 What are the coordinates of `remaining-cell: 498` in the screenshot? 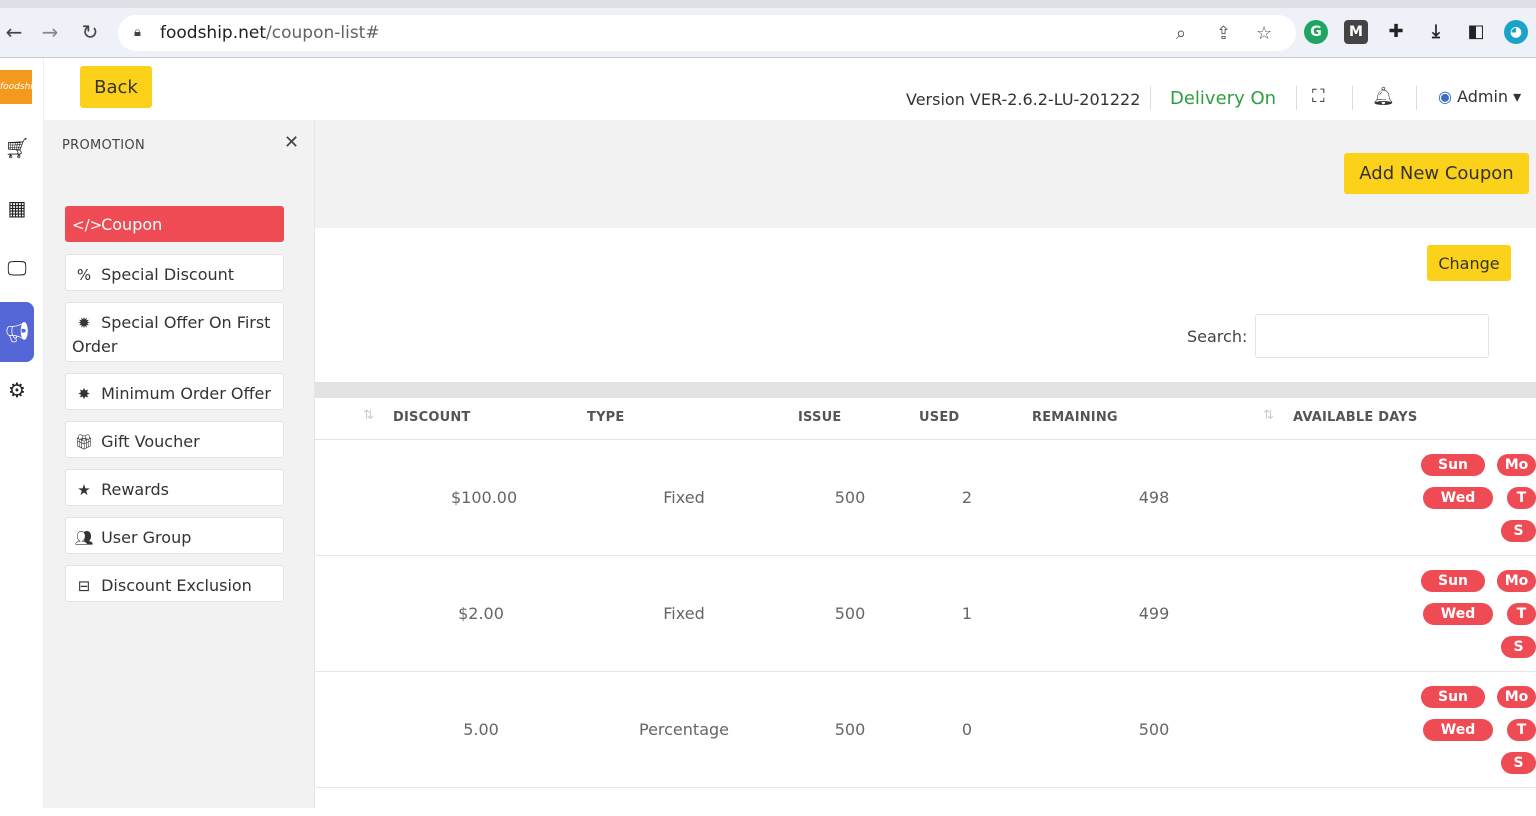 It's located at (1154, 497).